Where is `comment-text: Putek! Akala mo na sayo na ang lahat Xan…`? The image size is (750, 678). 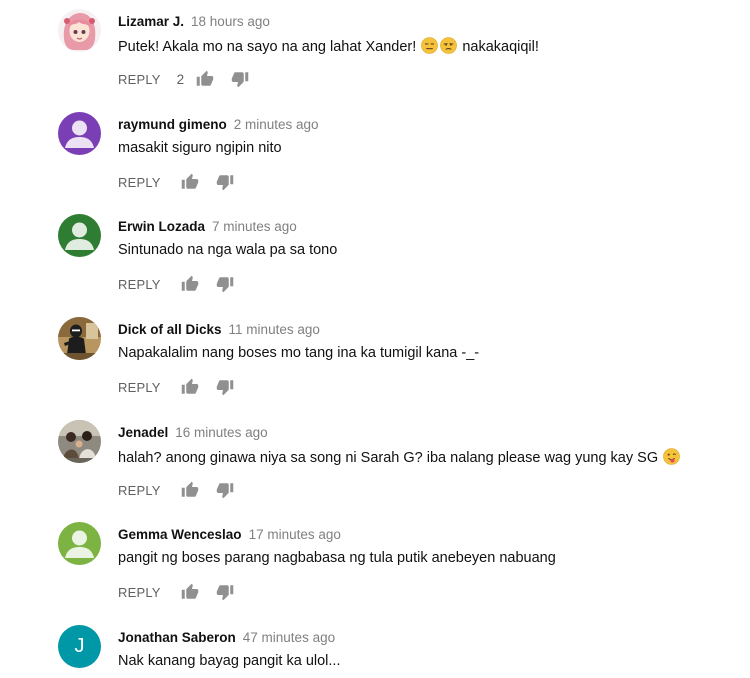 comment-text: Putek! Akala mo na sayo na ang lahat Xan… is located at coordinates (328, 46).